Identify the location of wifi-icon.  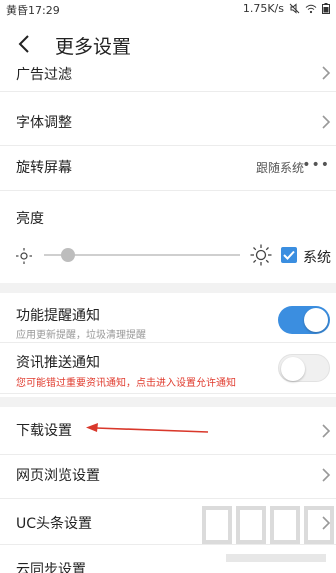
(311, 8).